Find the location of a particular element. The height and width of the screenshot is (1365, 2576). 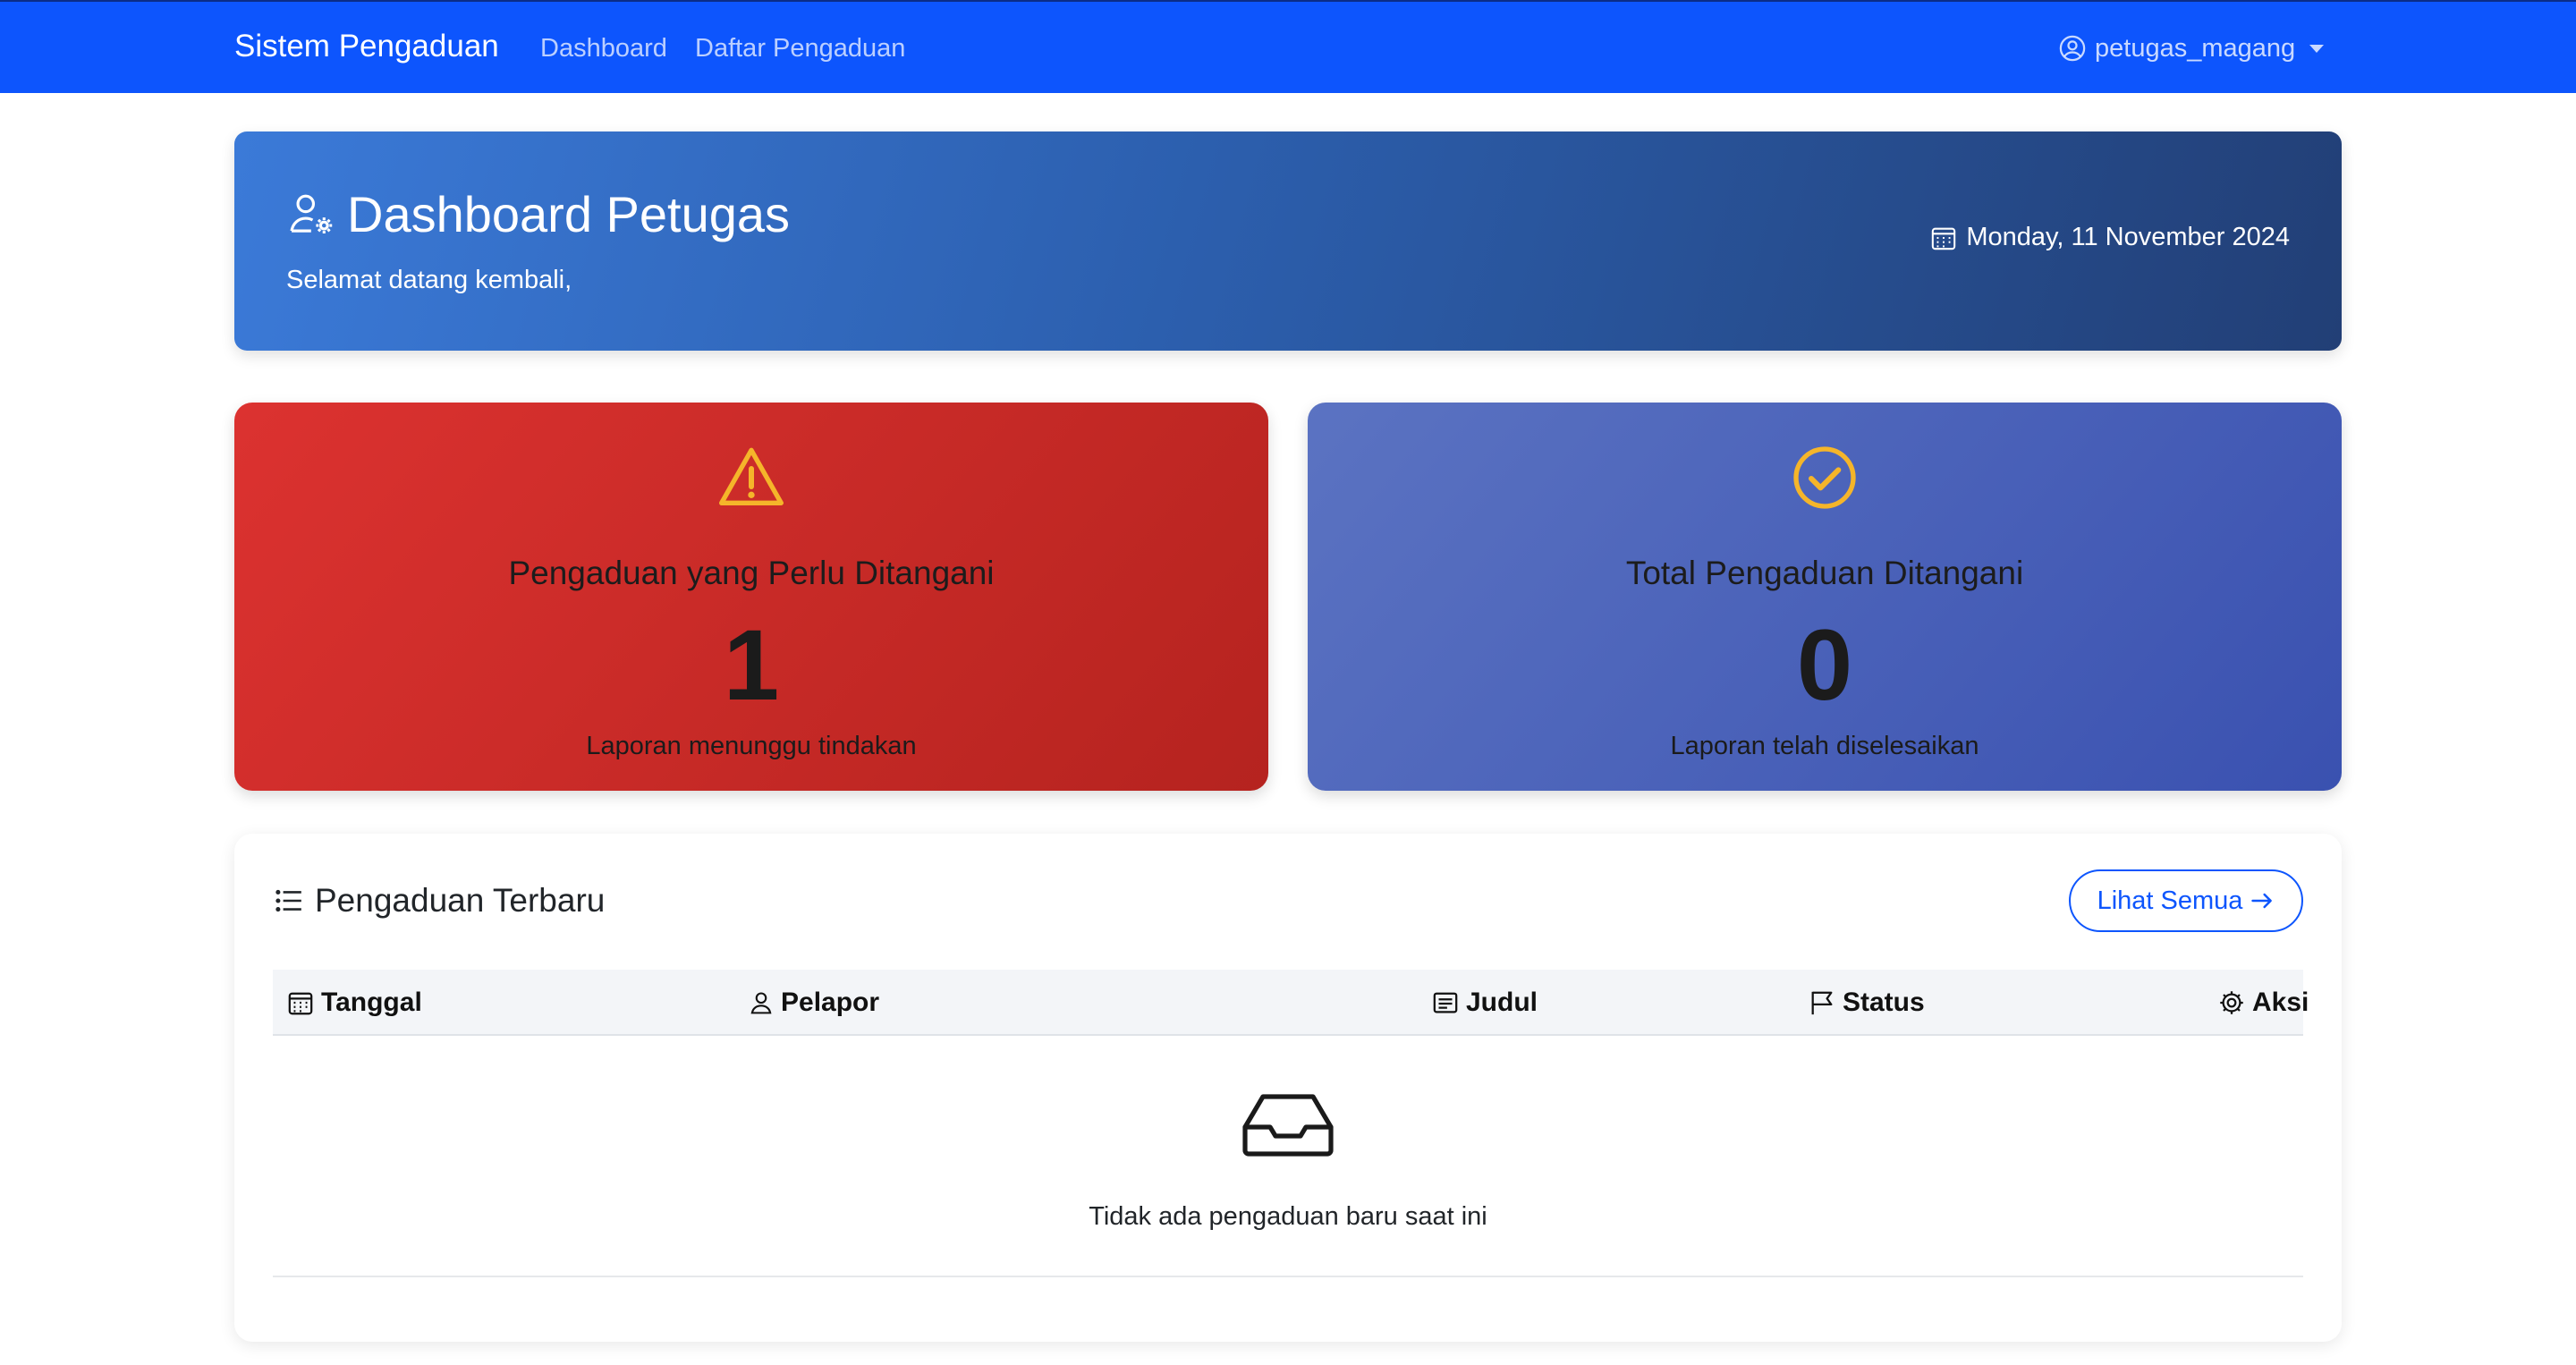

current-date: Monday, 11 November 2024 is located at coordinates (2110, 237).